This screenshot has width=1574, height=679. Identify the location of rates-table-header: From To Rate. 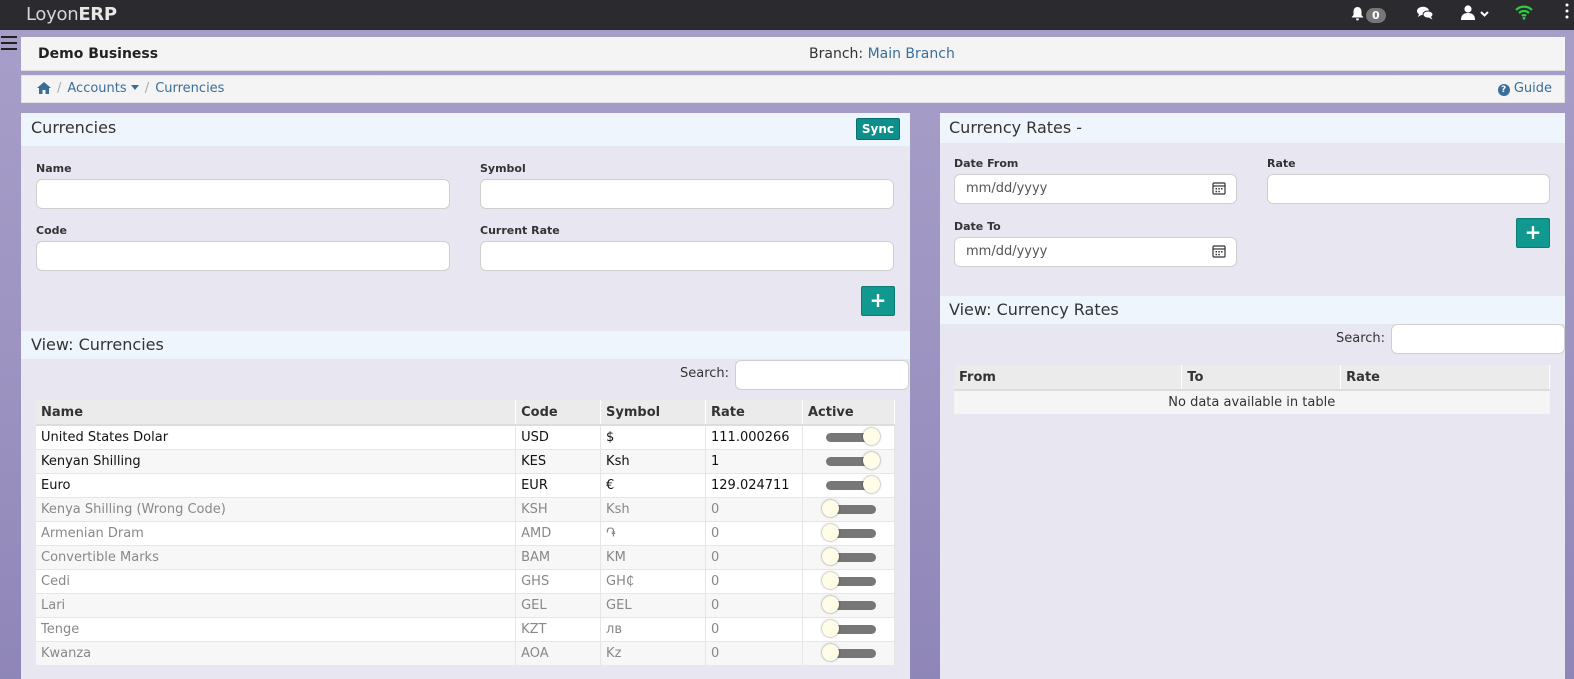
(1252, 378).